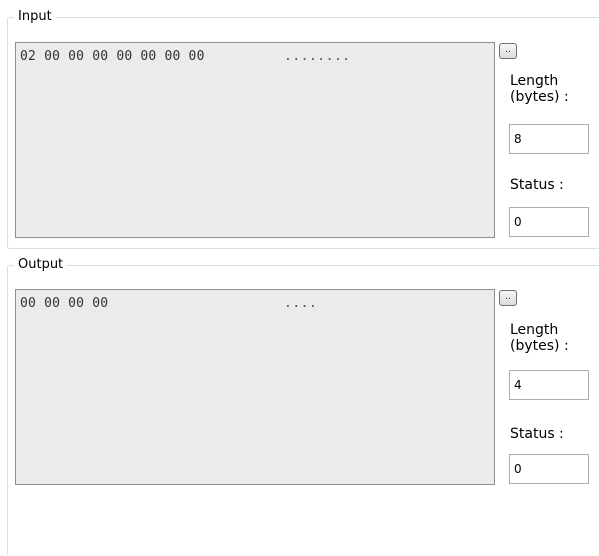 This screenshot has height=556, width=599. I want to click on input-group-legend: Input, so click(35, 17).